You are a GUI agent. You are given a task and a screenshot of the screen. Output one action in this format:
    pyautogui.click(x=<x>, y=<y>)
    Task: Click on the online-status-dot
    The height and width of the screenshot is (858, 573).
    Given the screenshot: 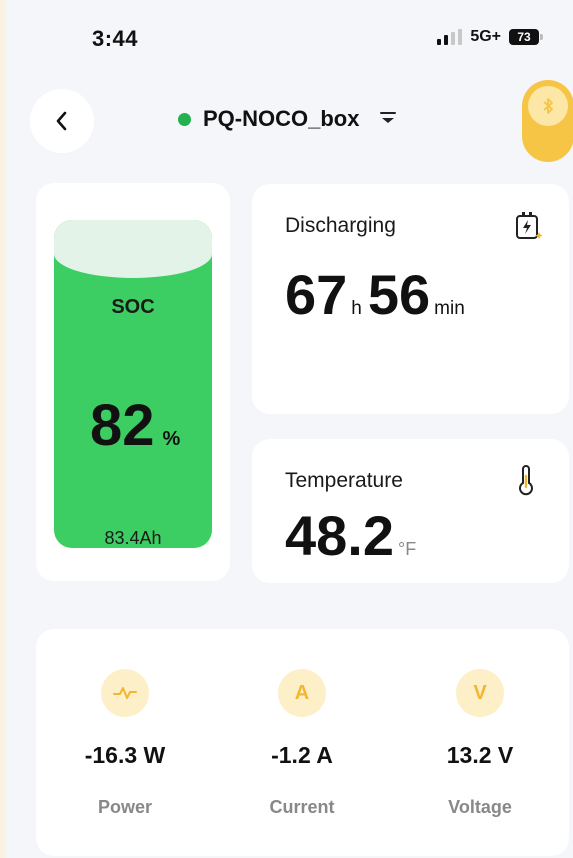 What is the action you would take?
    pyautogui.click(x=184, y=119)
    